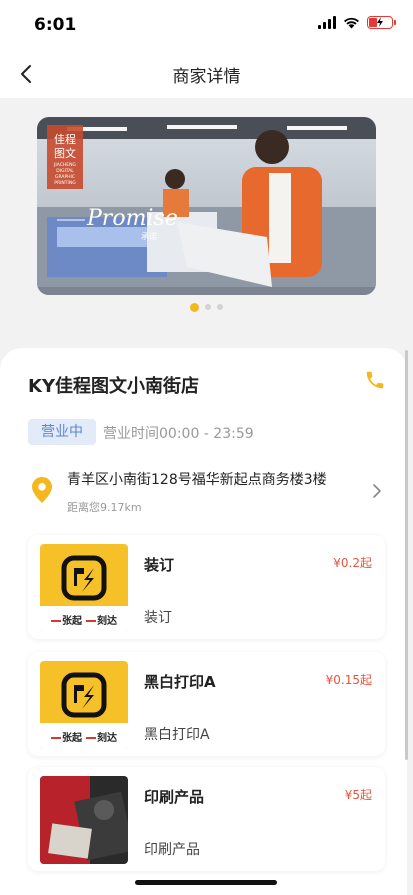  I want to click on status-icons, so click(357, 22).